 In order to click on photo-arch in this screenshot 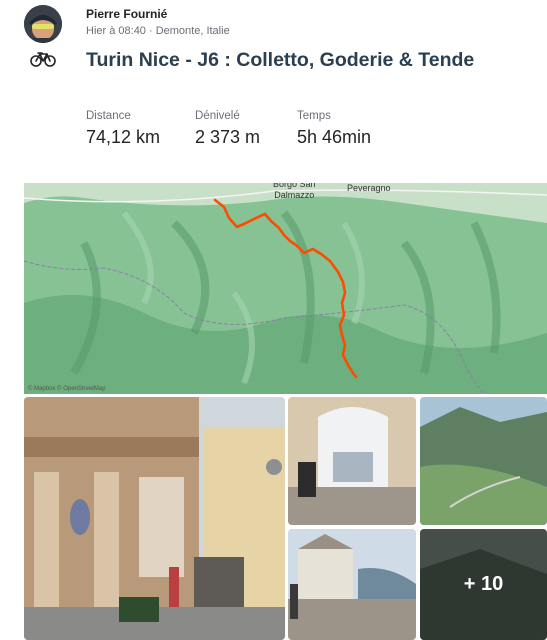, I will do `click(352, 461)`.